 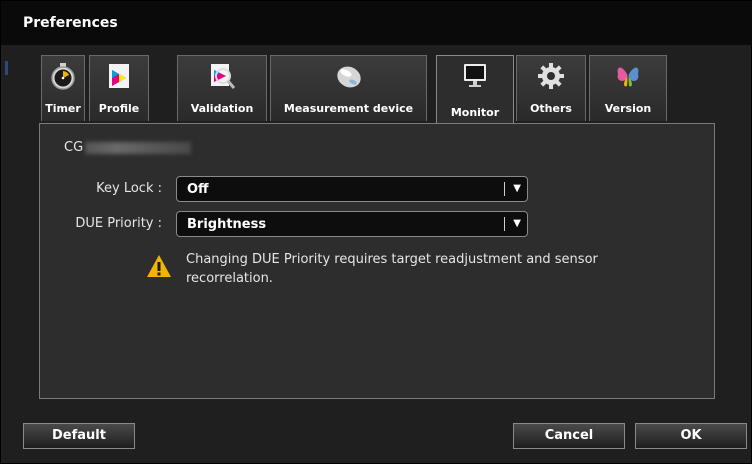 I want to click on monitor-model: CG, so click(x=128, y=147).